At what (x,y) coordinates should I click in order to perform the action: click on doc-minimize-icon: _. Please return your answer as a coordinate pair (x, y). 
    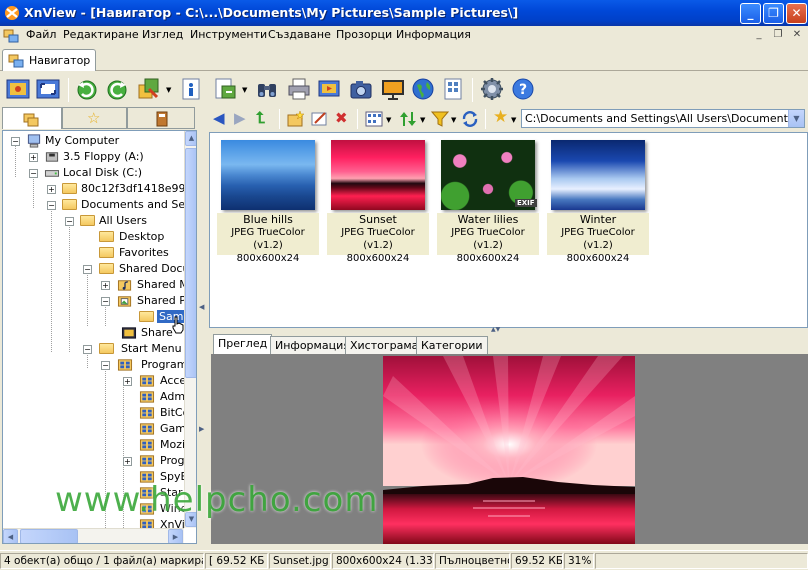
    Looking at the image, I should click on (759, 35).